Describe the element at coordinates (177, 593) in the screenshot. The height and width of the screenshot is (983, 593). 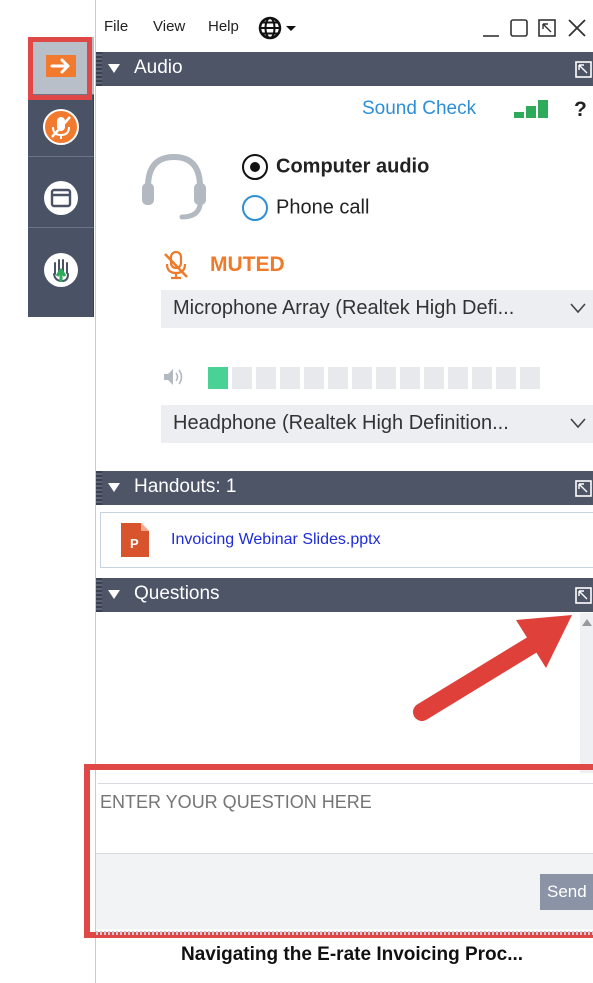
I see `questions-header-title: Questions` at that location.